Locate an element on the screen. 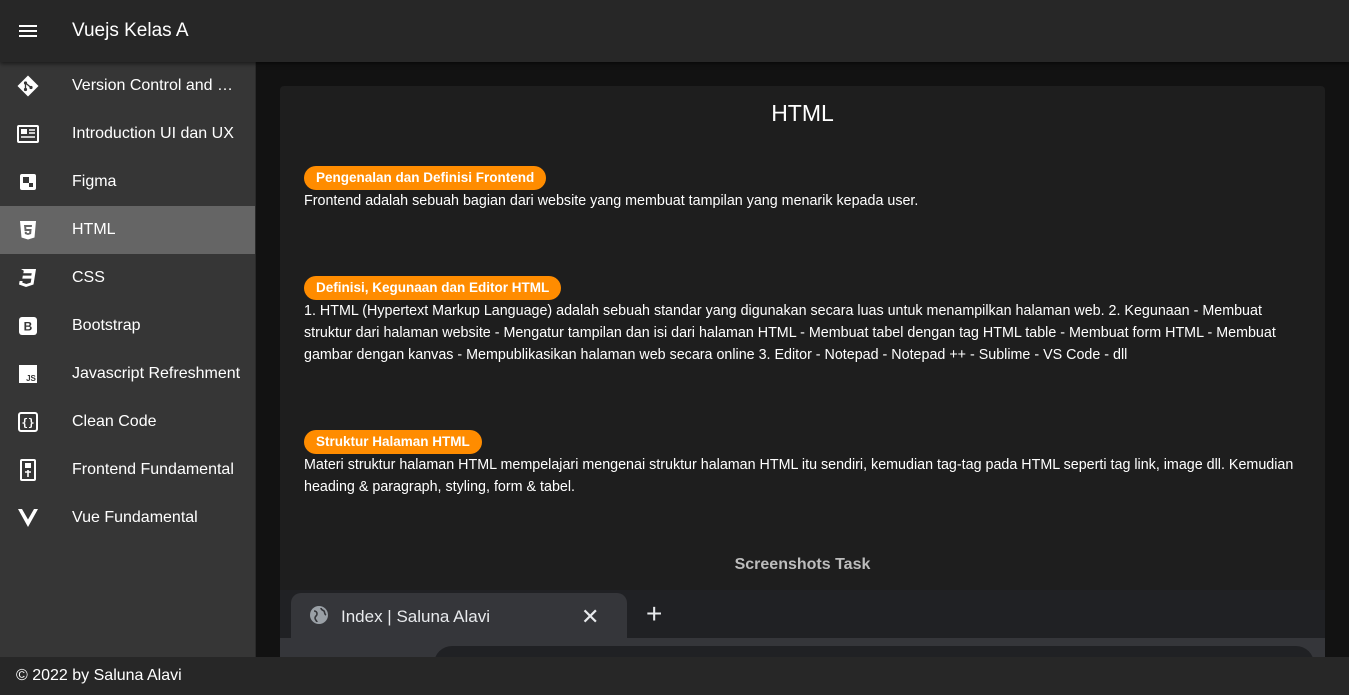  javascript-icon: JS is located at coordinates (28, 374).